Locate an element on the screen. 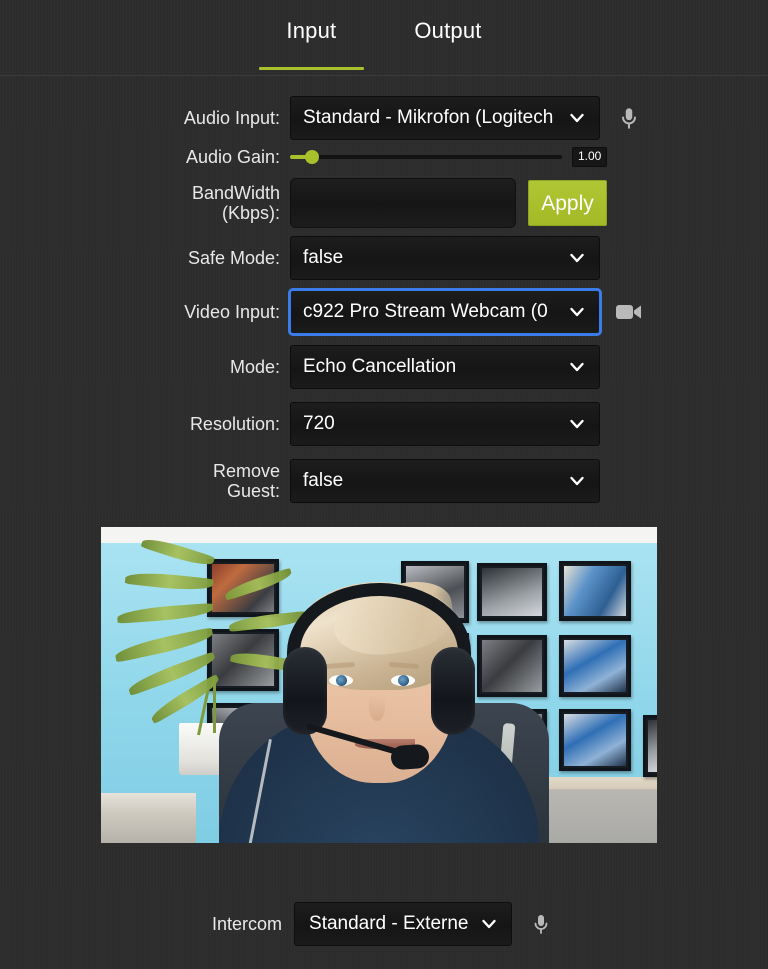  tab-output: Output is located at coordinates (447, 30).